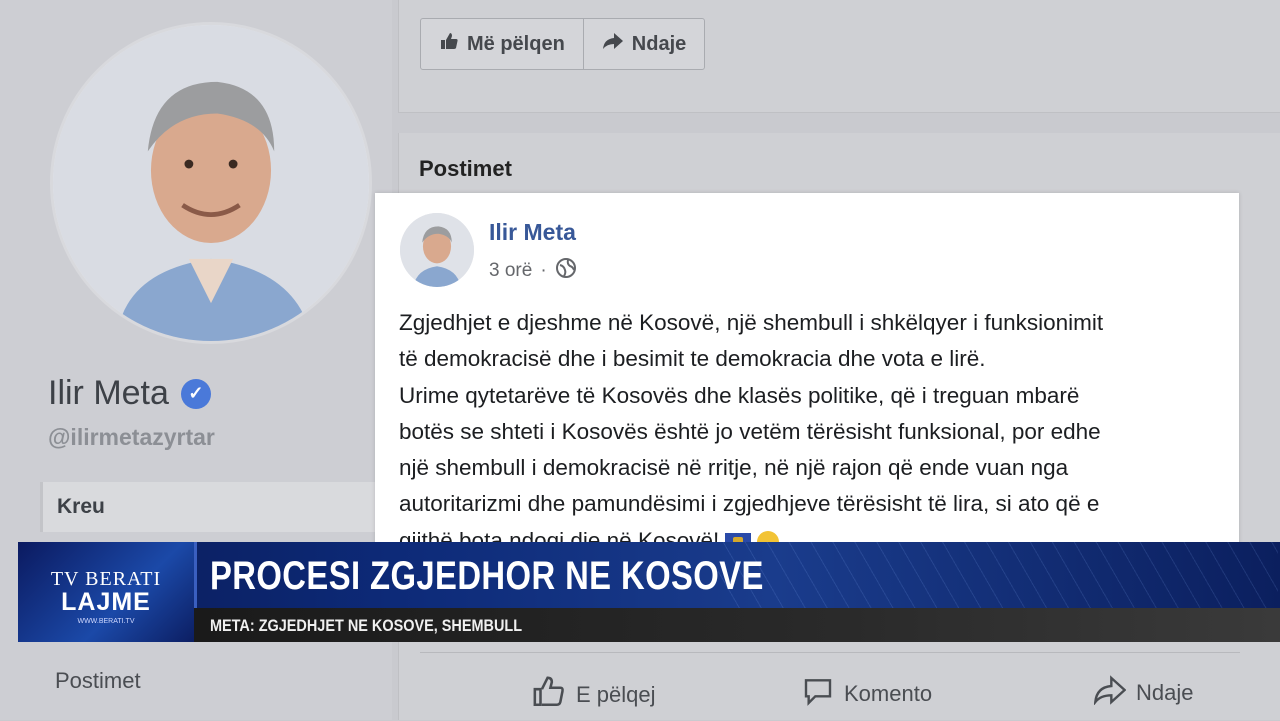 This screenshot has height=721, width=1280. What do you see at coordinates (131, 437) in the screenshot?
I see `profile-handle: @ilirmetazyrtar` at bounding box center [131, 437].